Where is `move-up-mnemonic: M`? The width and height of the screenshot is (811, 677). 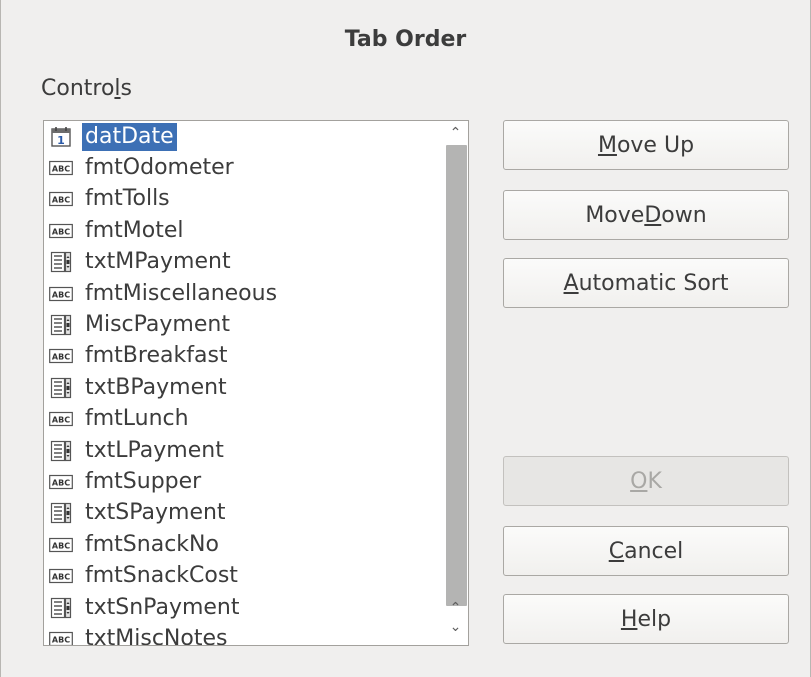
move-up-mnemonic: M is located at coordinates (607, 145).